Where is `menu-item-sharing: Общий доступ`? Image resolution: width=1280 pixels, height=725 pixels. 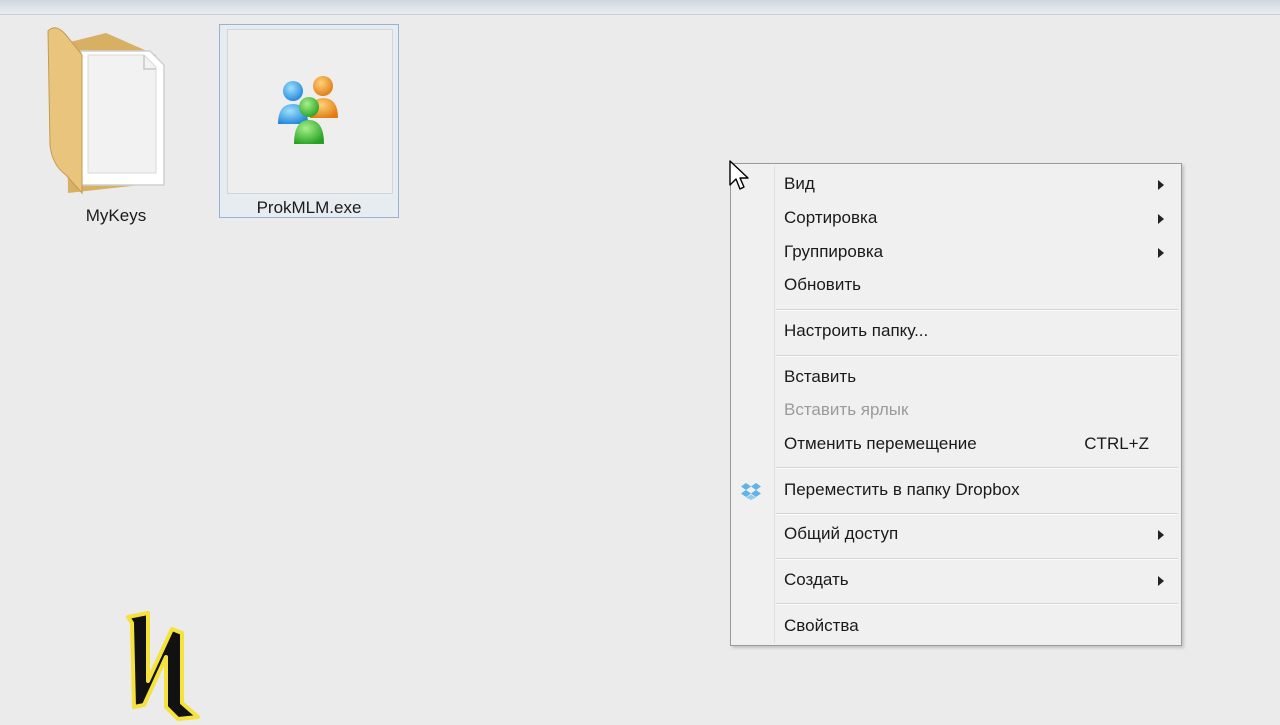 menu-item-sharing: Общий доступ is located at coordinates (956, 535).